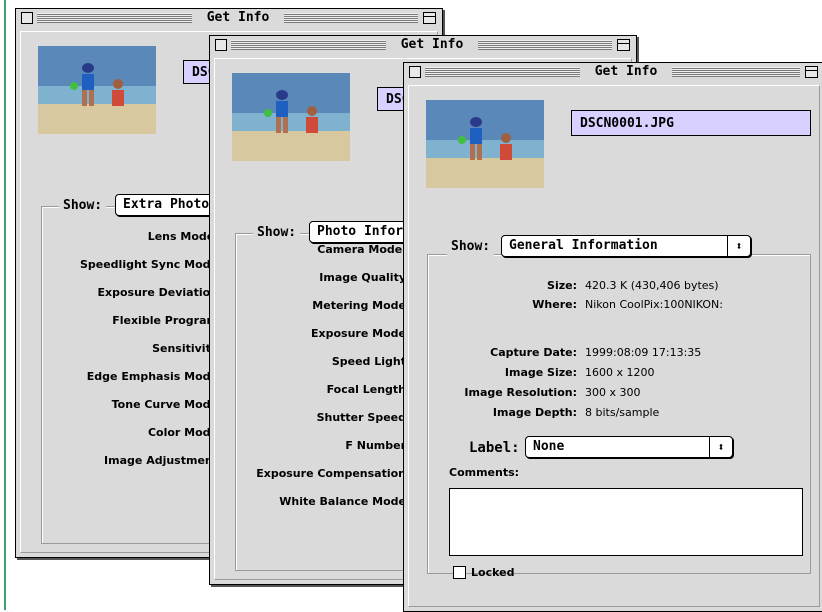  What do you see at coordinates (459, 572) in the screenshot?
I see `locked-checkbox` at bounding box center [459, 572].